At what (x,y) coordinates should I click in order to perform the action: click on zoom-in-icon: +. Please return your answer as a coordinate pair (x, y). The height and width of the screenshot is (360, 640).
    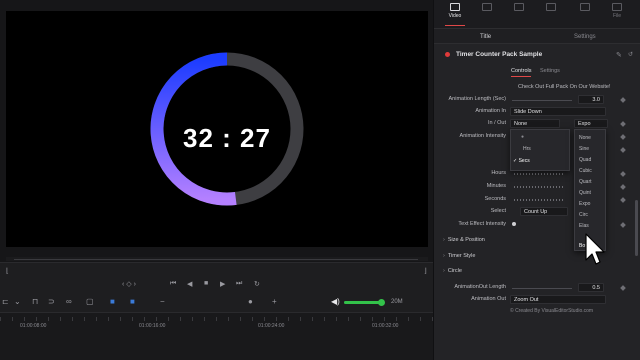
    Looking at the image, I should click on (274, 301).